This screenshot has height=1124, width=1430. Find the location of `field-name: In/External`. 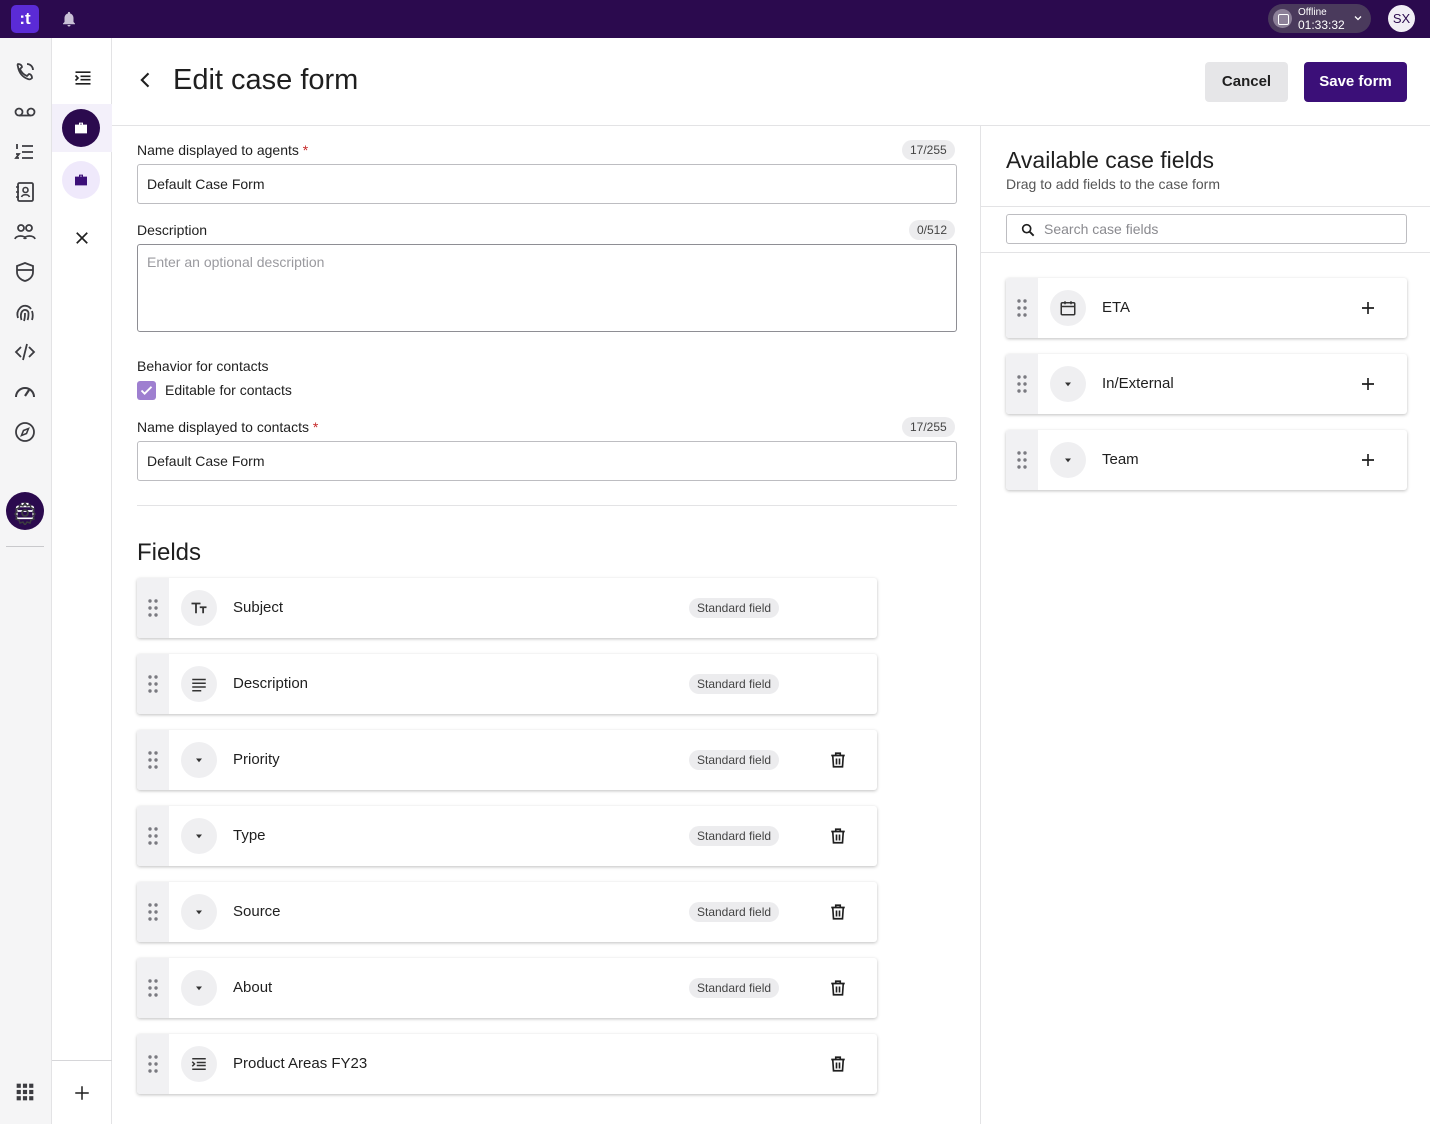

field-name: In/External is located at coordinates (1138, 383).